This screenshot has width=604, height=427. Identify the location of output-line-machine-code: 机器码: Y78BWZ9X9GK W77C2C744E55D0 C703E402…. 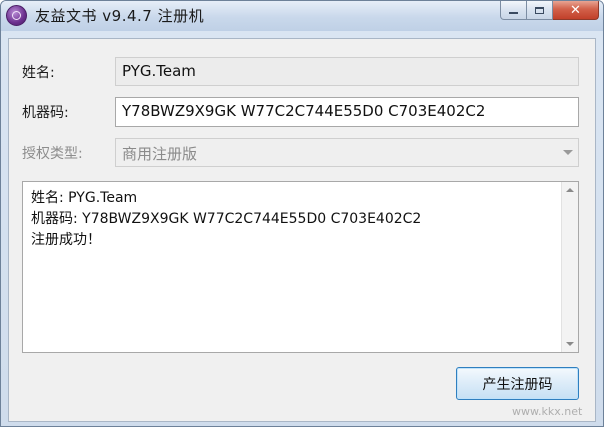
(226, 219).